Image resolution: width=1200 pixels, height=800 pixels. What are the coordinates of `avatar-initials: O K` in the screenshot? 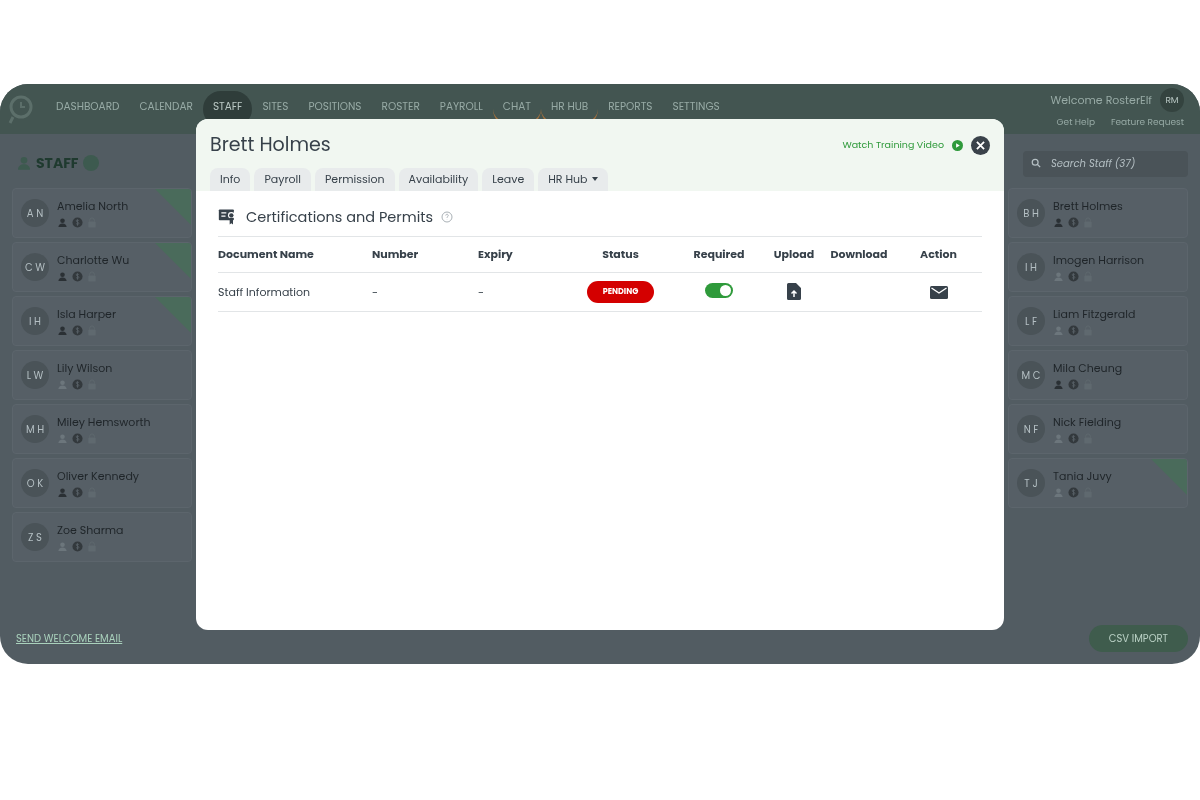 It's located at (35, 483).